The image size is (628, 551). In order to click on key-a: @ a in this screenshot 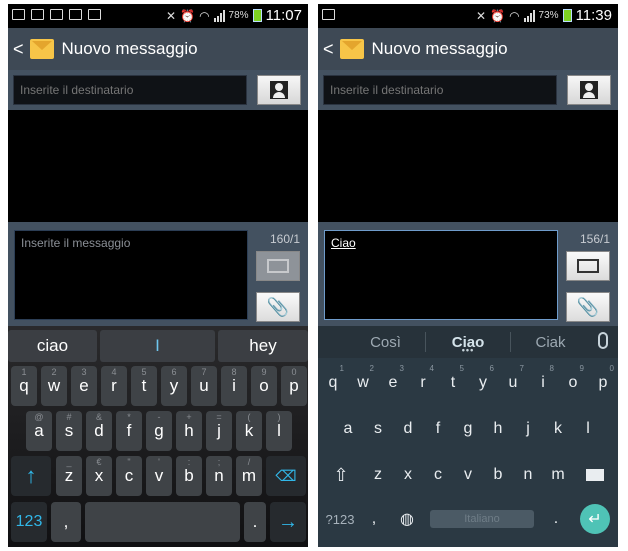, I will do `click(39, 431)`.